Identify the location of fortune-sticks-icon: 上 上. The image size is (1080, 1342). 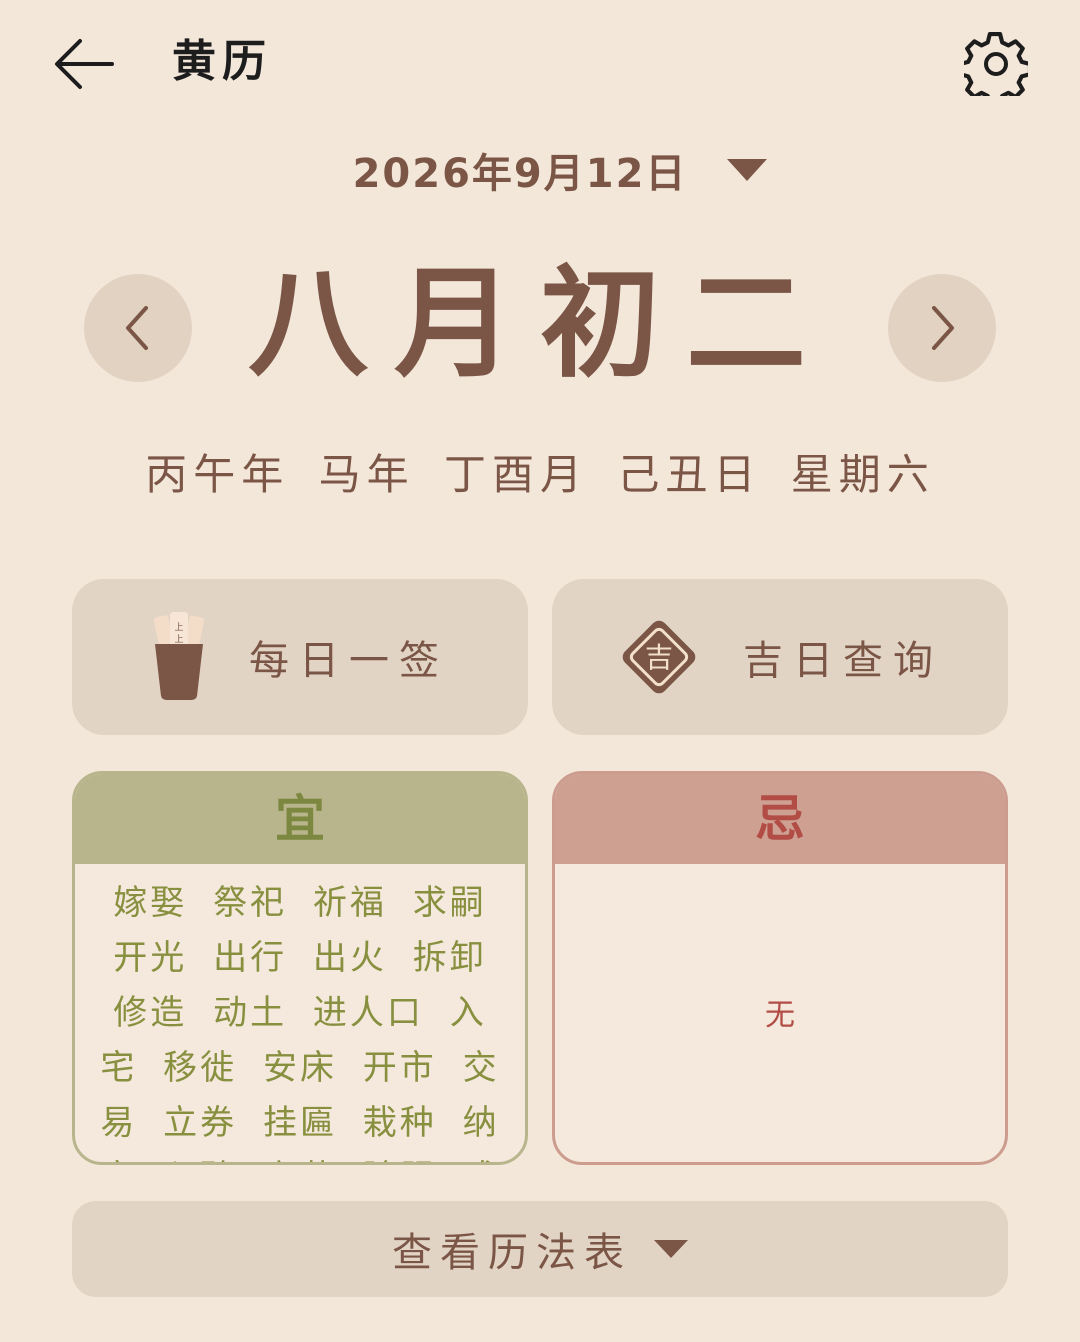
(179, 656).